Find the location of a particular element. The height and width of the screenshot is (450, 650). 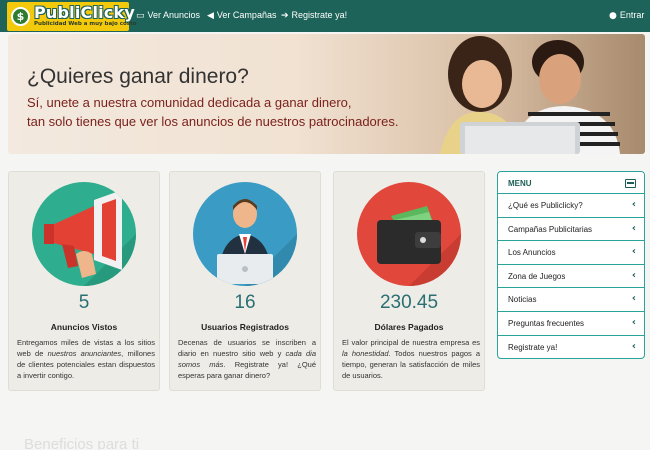

menu-item-label: Los Anuncios is located at coordinates (532, 253).